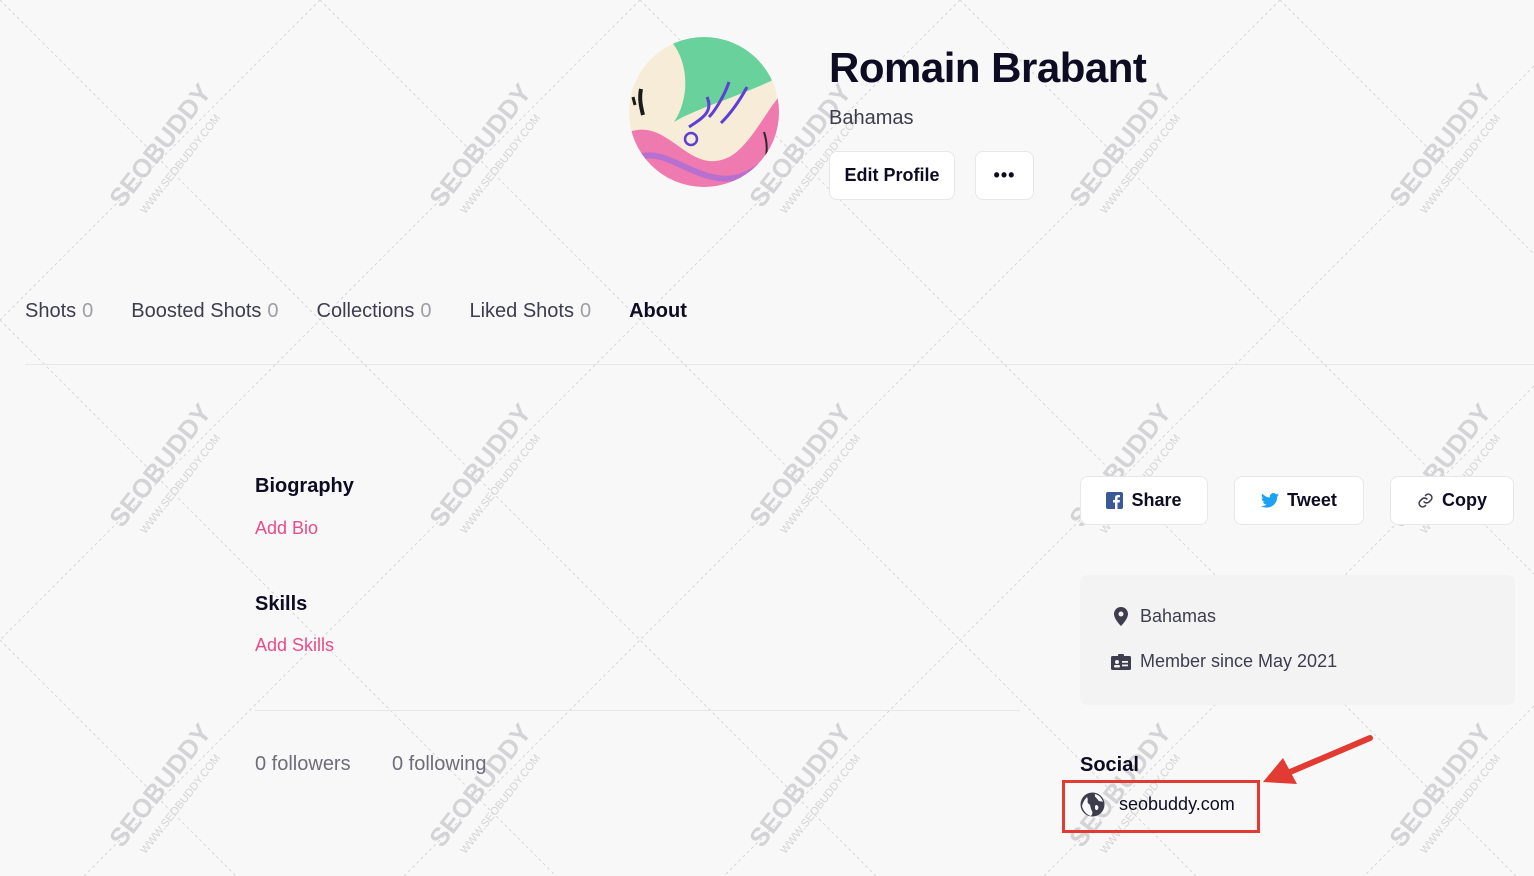 The width and height of the screenshot is (1534, 876). I want to click on share-label: Share, so click(1156, 500).